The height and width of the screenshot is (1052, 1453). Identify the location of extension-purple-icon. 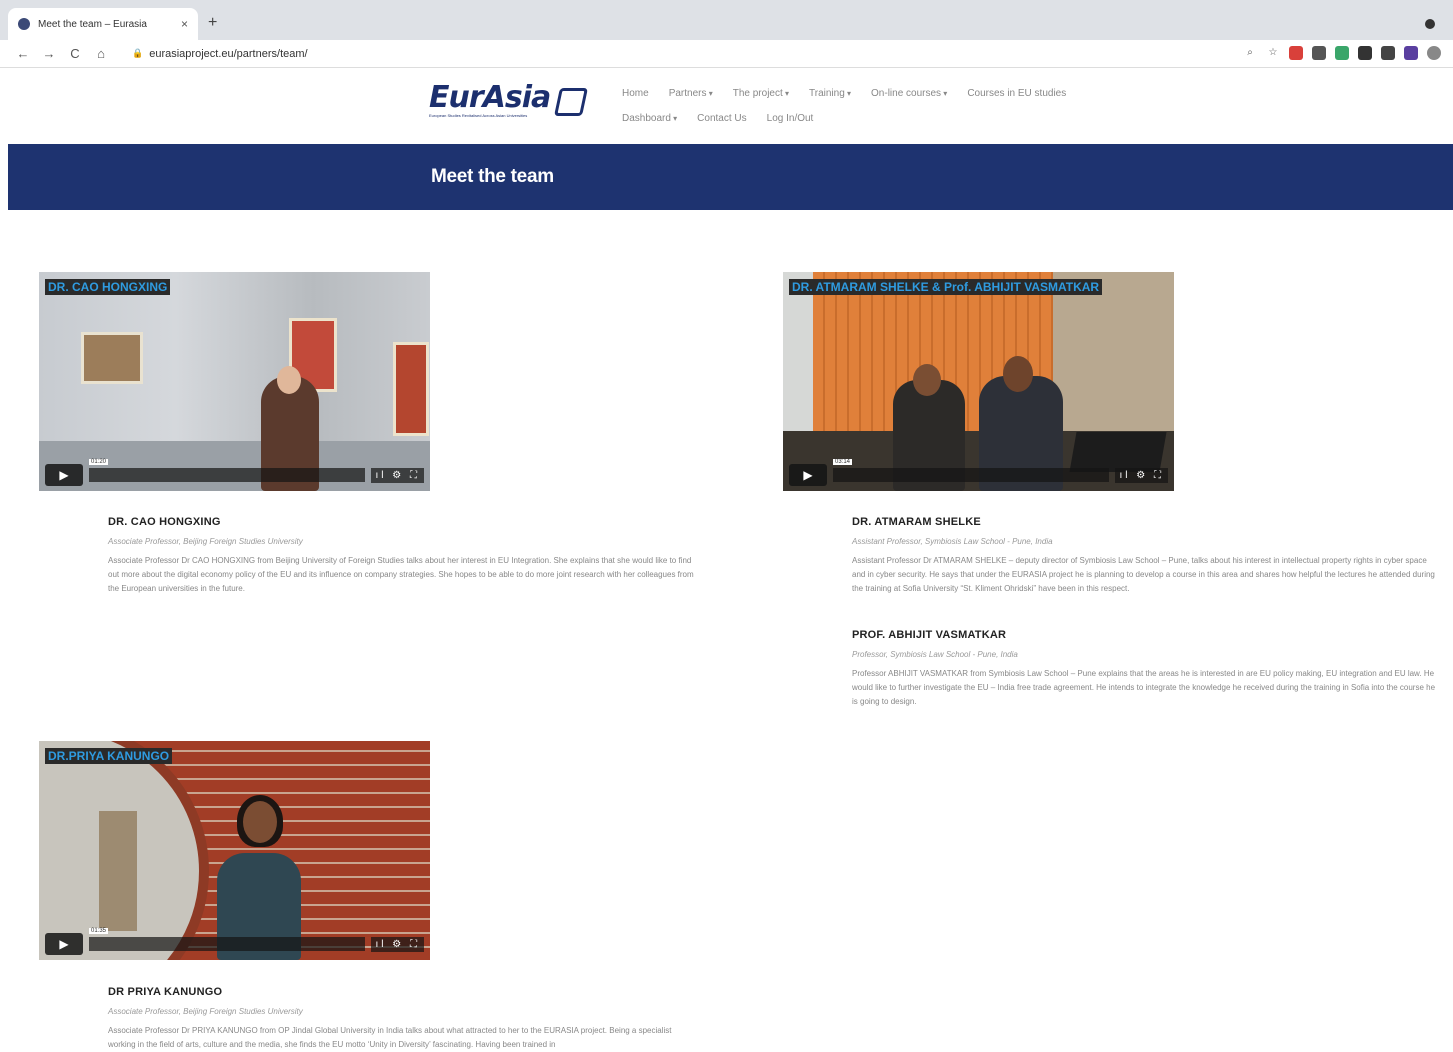
(1411, 53).